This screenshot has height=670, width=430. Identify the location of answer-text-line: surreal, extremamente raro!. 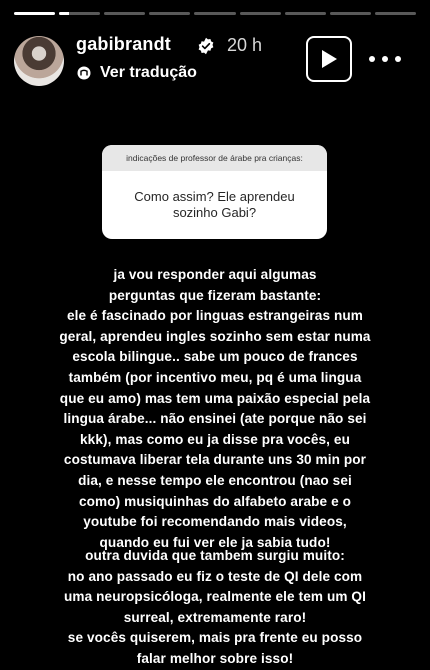
(215, 617).